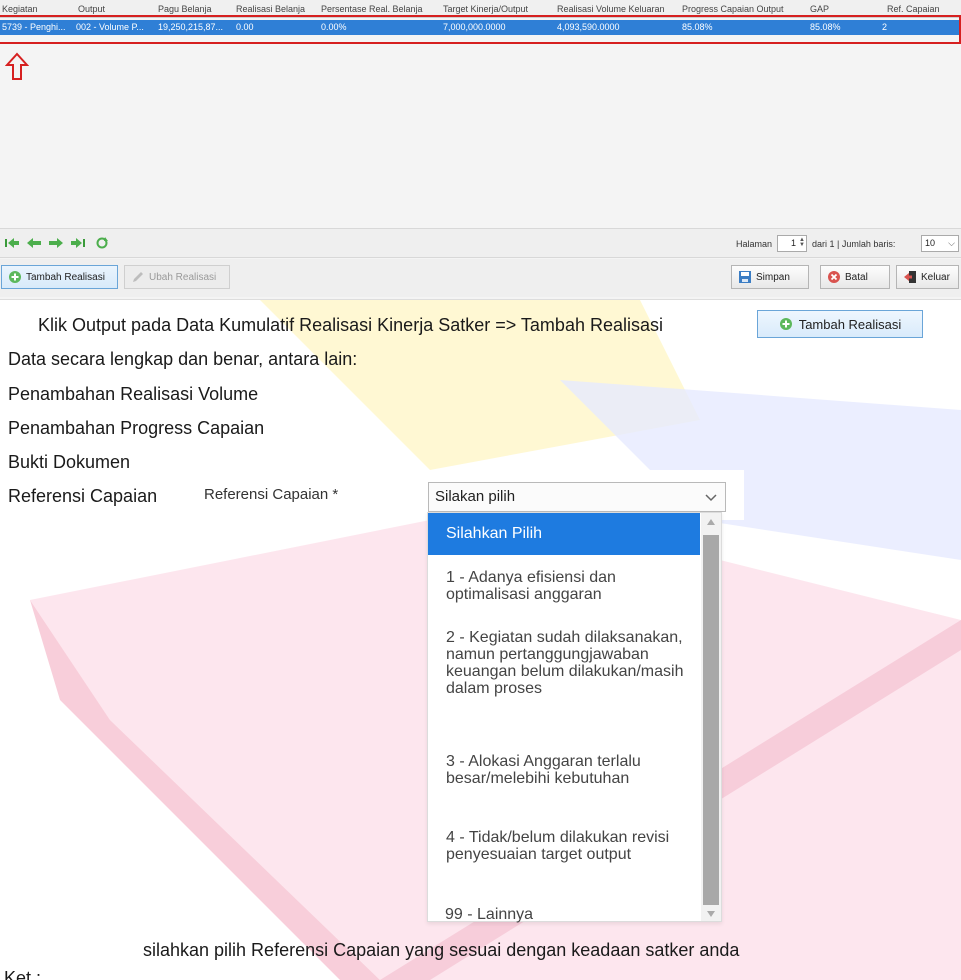 The width and height of the screenshot is (961, 980). What do you see at coordinates (113, 9) in the screenshot?
I see `col-output: Output` at bounding box center [113, 9].